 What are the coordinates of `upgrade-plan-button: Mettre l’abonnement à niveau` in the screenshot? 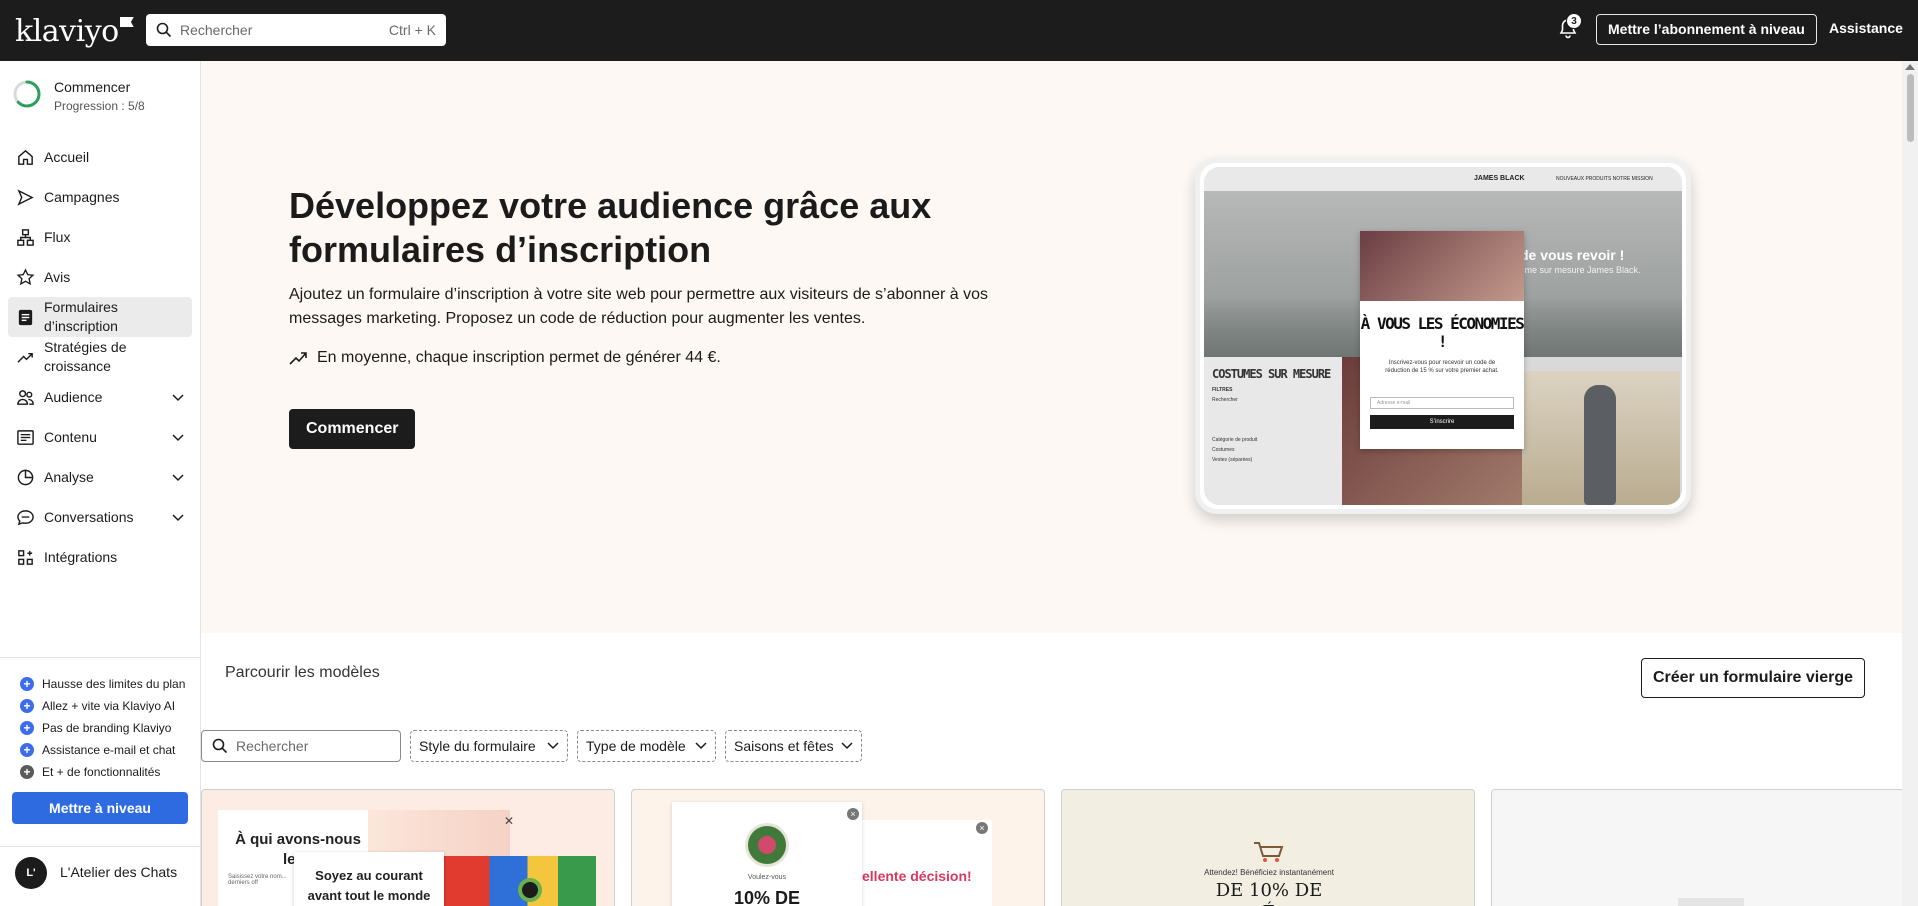 It's located at (1706, 29).